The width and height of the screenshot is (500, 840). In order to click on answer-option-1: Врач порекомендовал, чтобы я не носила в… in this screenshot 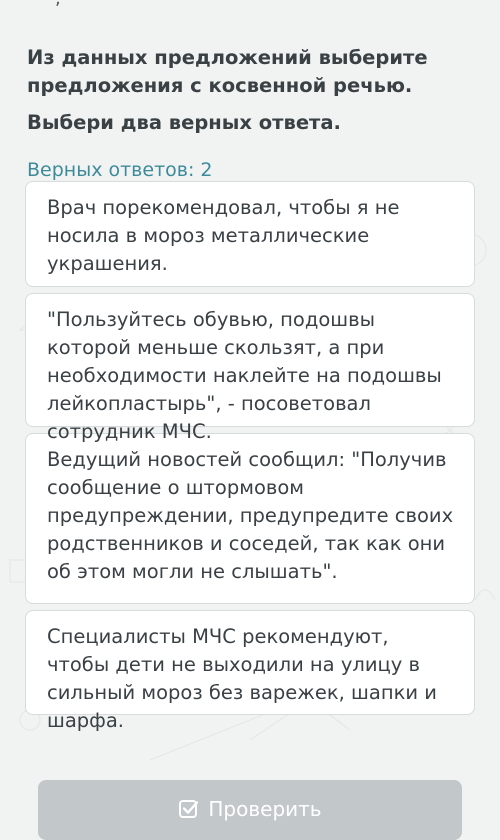, I will do `click(250, 234)`.